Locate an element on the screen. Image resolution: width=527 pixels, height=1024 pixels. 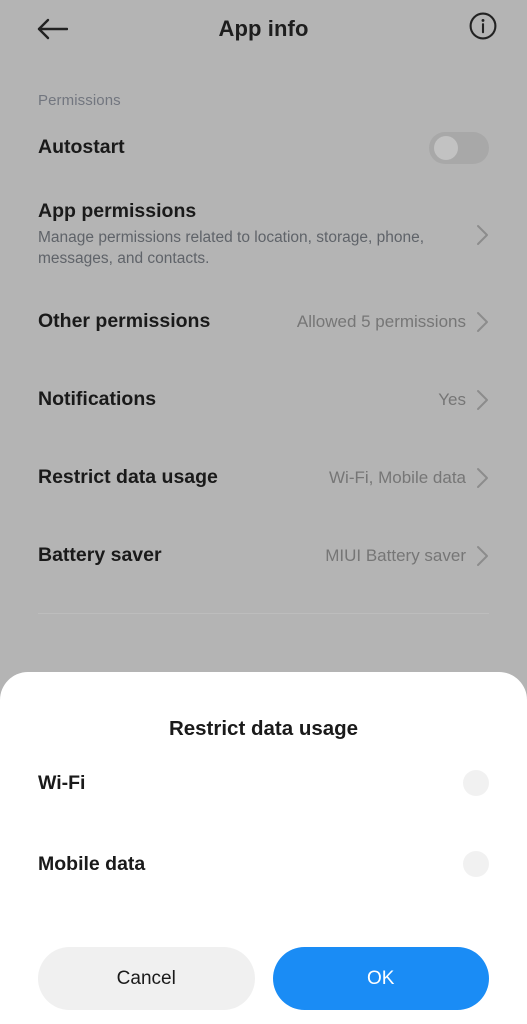
wifi-checkbox is located at coordinates (476, 783).